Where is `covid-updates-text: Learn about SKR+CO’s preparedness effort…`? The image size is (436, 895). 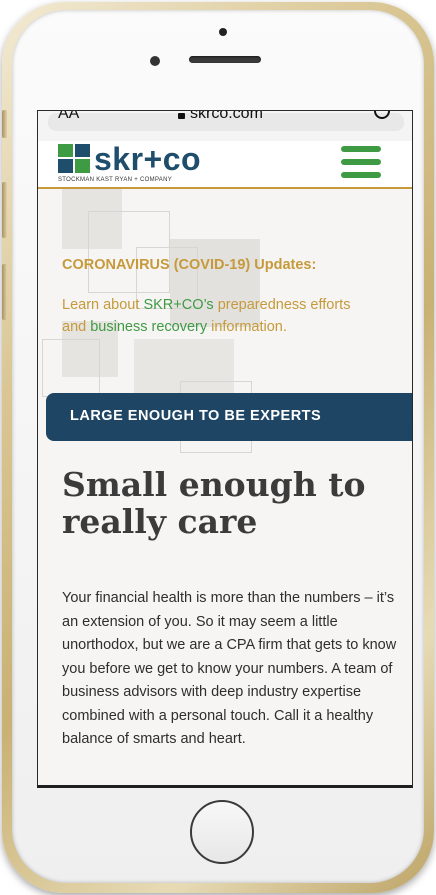 covid-updates-text: Learn about SKR+CO’s preparedness effort… is located at coordinates (227, 316).